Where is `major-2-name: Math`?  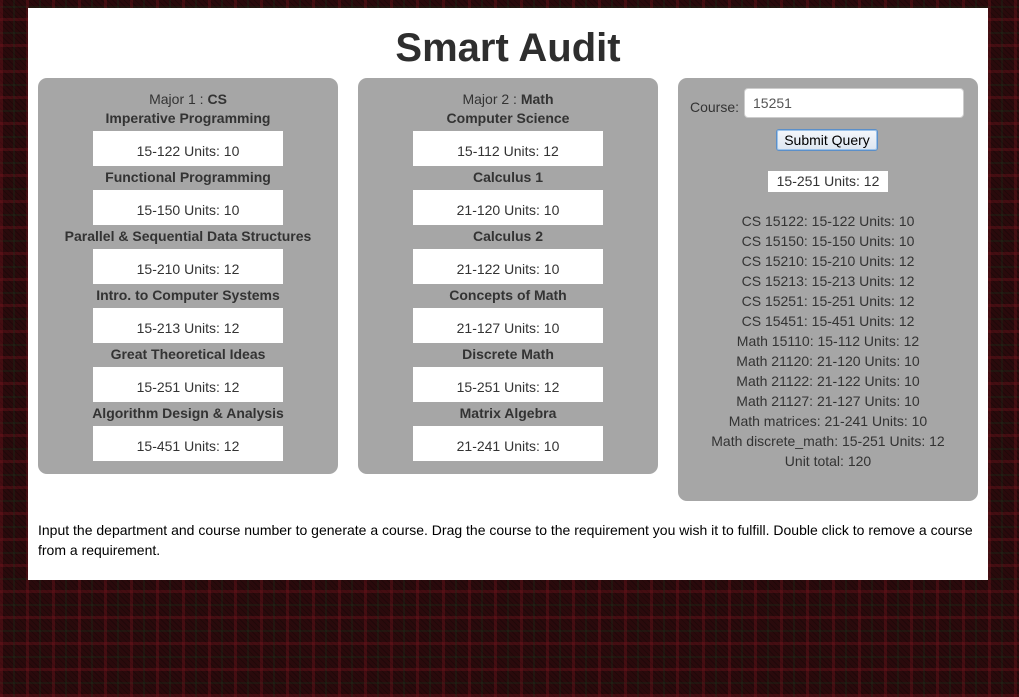
major-2-name: Math is located at coordinates (537, 99).